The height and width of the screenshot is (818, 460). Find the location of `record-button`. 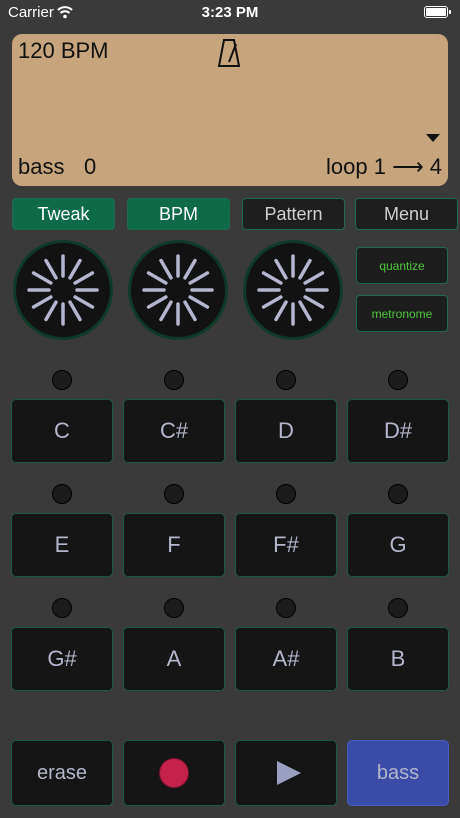

record-button is located at coordinates (174, 773).